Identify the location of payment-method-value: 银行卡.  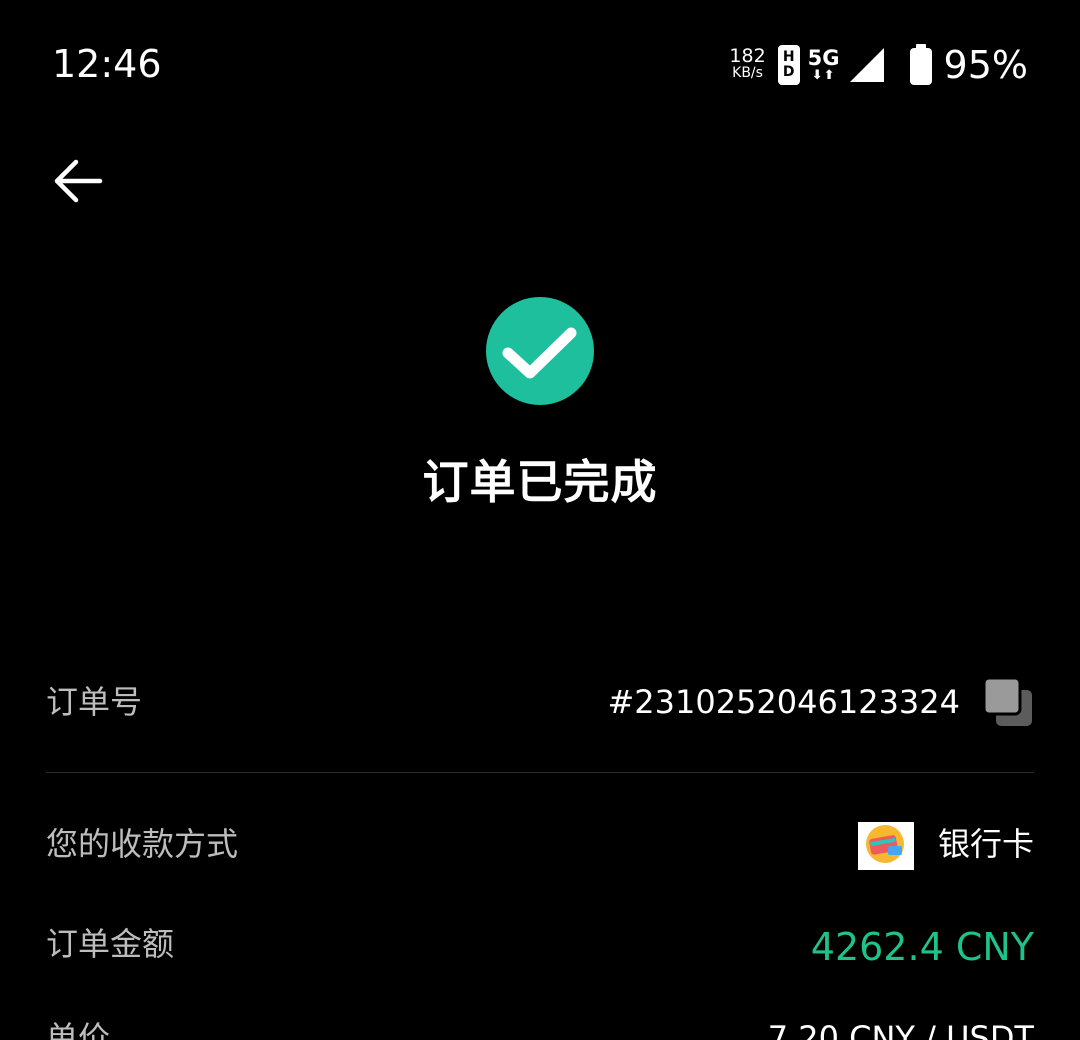
(985, 844).